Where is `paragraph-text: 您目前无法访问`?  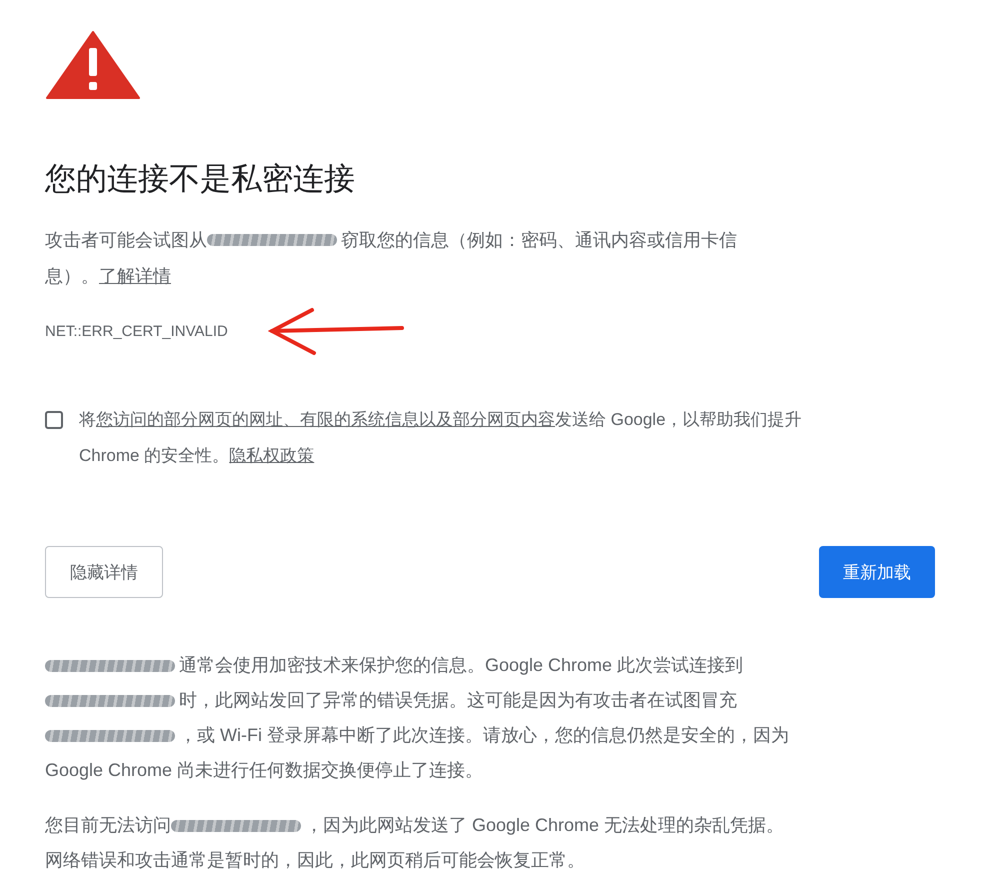 paragraph-text: 您目前无法访问 is located at coordinates (108, 825).